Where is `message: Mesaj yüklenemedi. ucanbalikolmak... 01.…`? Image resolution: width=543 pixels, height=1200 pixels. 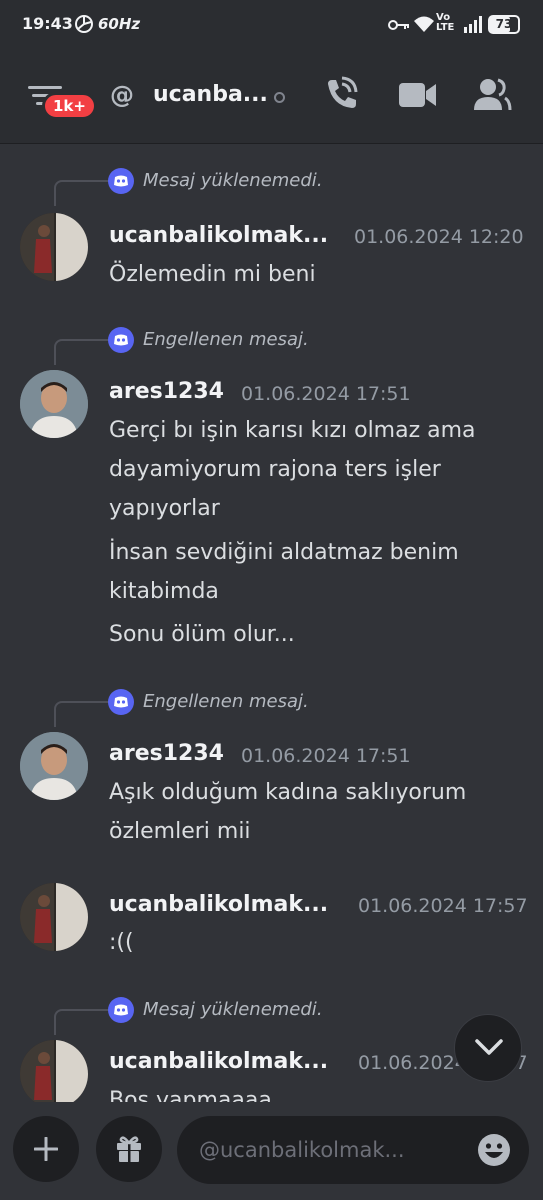
message: Mesaj yüklenemedi. ucanbalikolmak... 01.… is located at coordinates (271, 233).